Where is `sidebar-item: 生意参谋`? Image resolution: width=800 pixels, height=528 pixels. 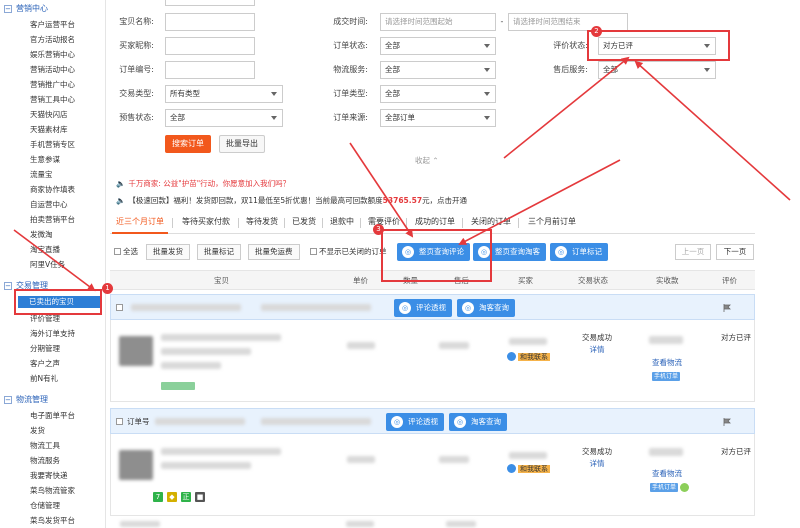 sidebar-item: 生意参谋 is located at coordinates (45, 160).